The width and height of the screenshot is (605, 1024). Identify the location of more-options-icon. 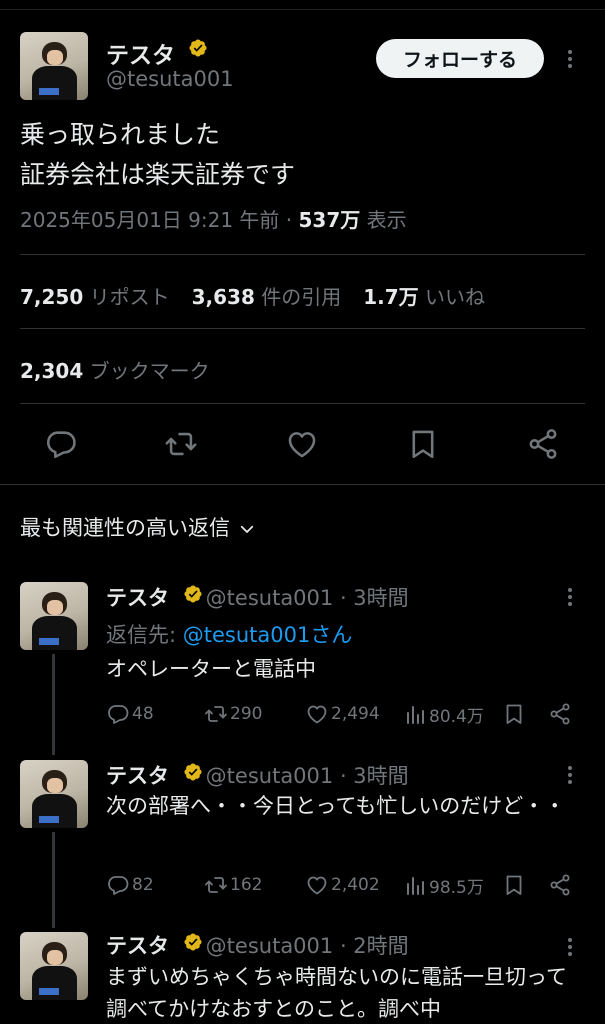
(570, 59).